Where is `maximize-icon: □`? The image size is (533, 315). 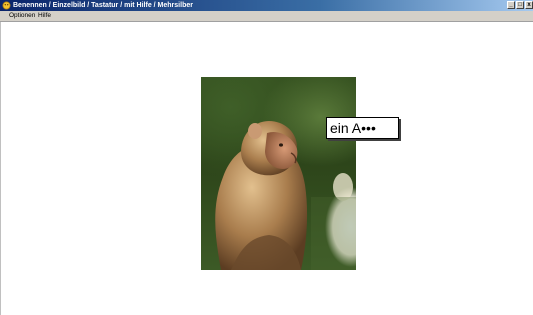
maximize-icon: □ is located at coordinates (520, 5).